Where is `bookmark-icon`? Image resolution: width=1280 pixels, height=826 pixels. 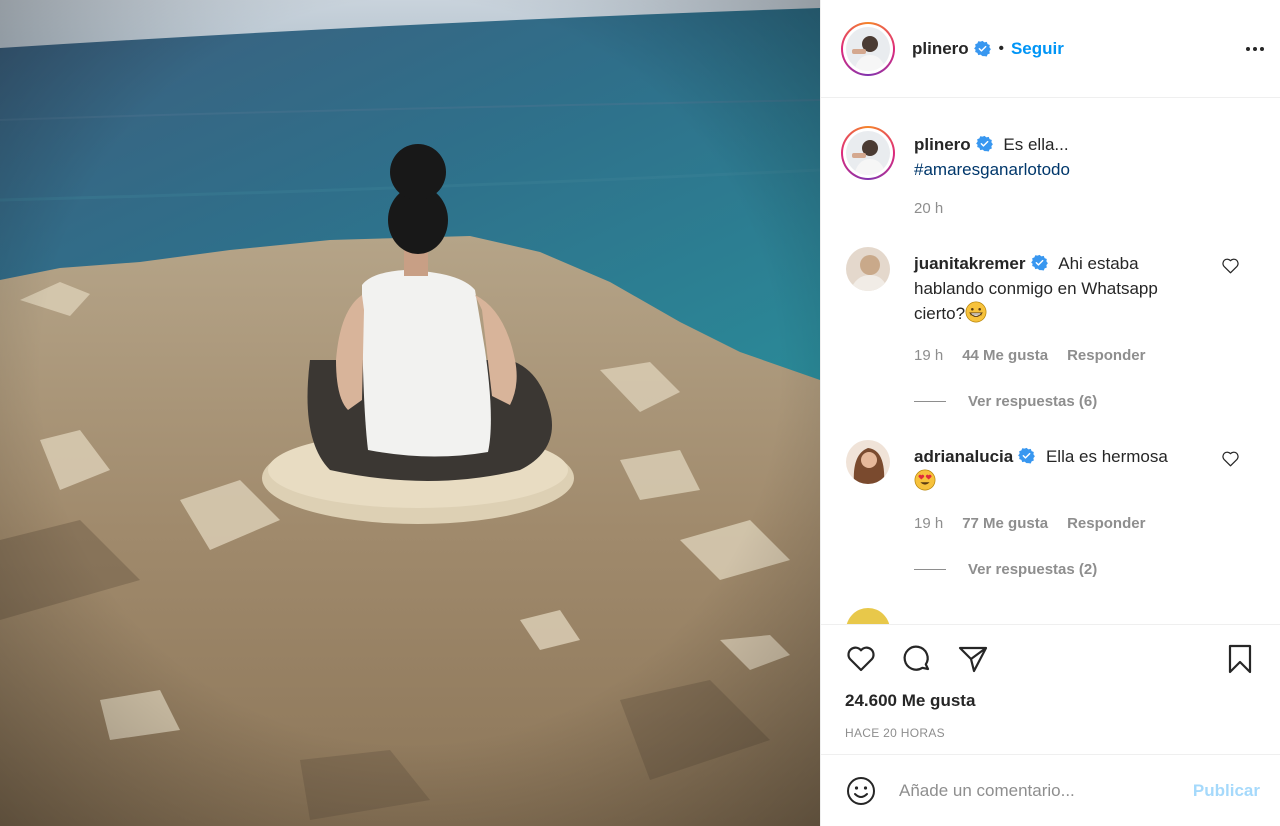 bookmark-icon is located at coordinates (1240, 659).